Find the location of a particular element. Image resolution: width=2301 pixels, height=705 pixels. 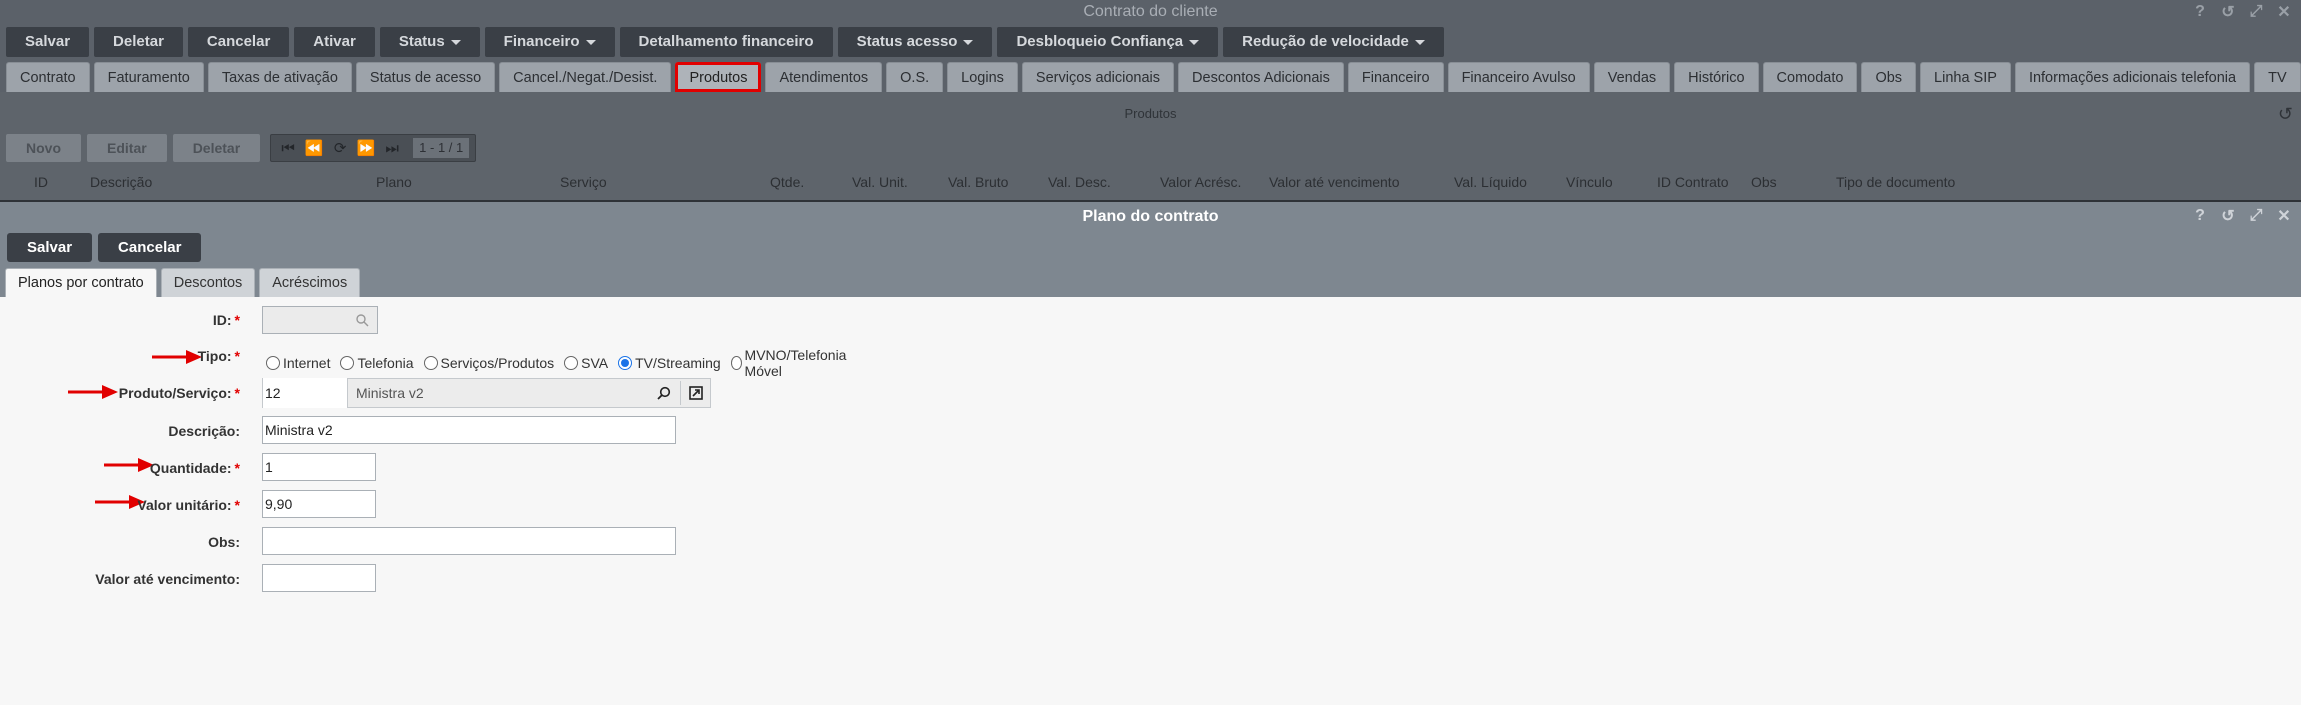

tab-historico: Histórico is located at coordinates (1716, 77).